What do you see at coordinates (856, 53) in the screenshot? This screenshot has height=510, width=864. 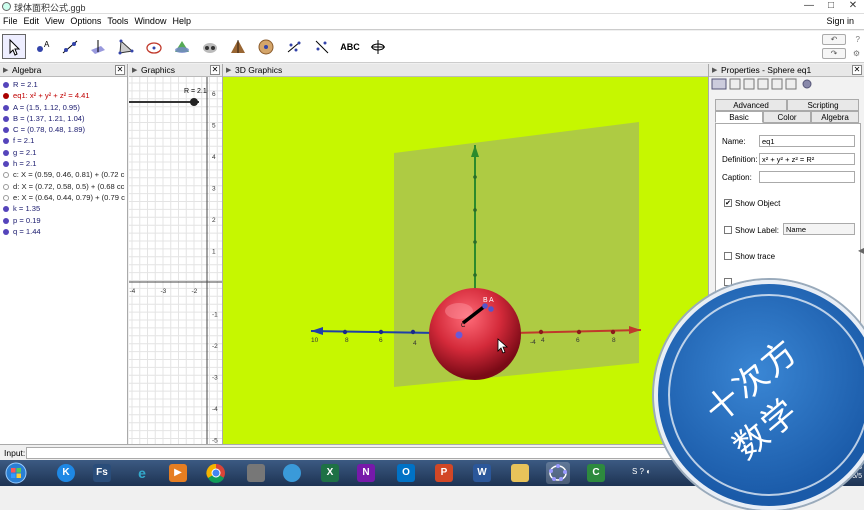 I see `settings-icon: ⚙` at bounding box center [856, 53].